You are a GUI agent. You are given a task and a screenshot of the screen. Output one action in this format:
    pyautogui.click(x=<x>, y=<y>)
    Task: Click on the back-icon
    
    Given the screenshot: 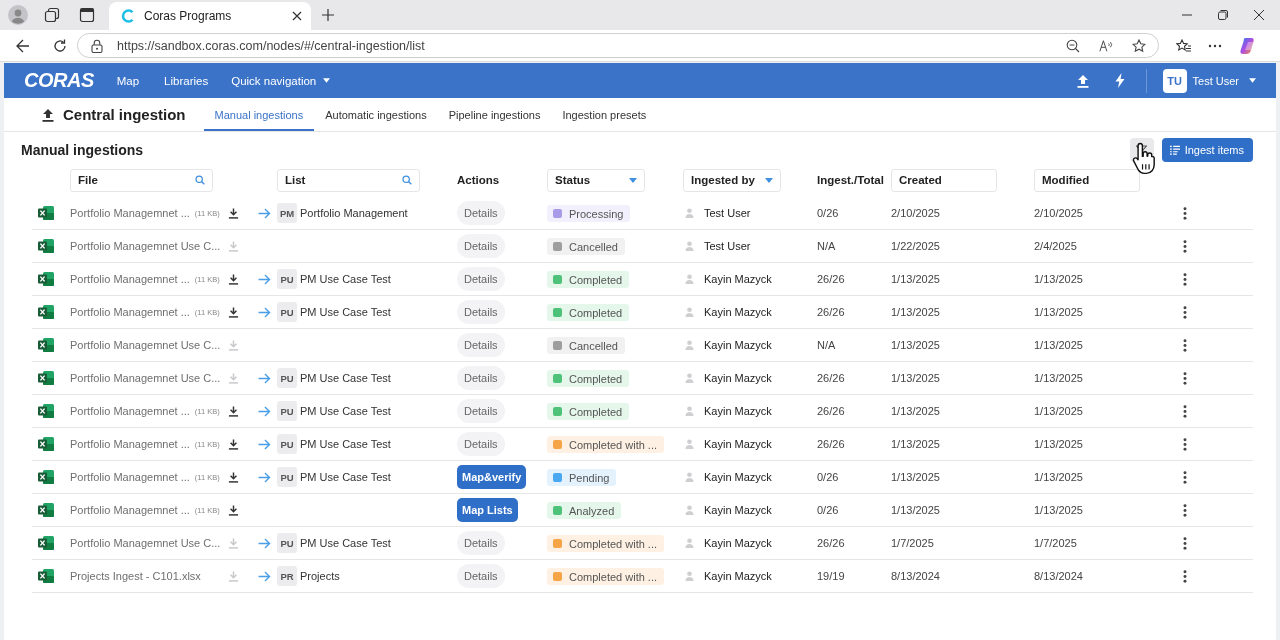 What is the action you would take?
    pyautogui.click(x=23, y=45)
    